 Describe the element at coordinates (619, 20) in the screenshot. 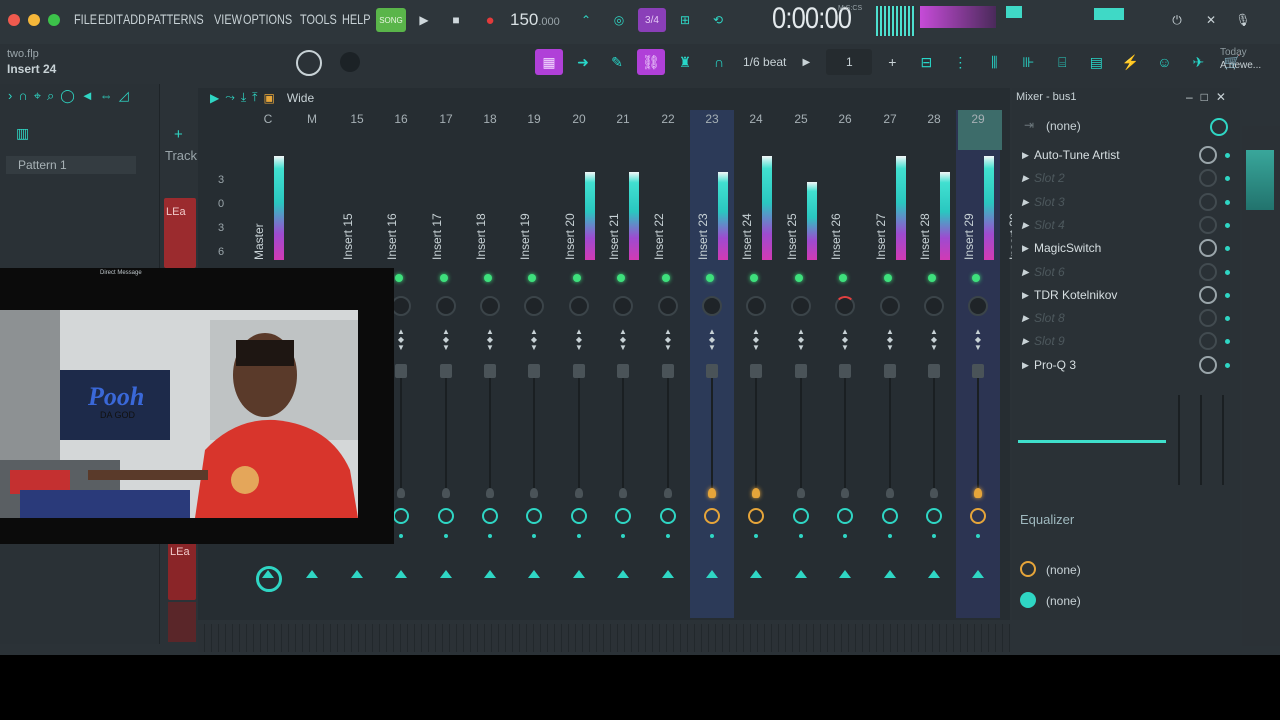

I see `wait-icon: ◎` at that location.